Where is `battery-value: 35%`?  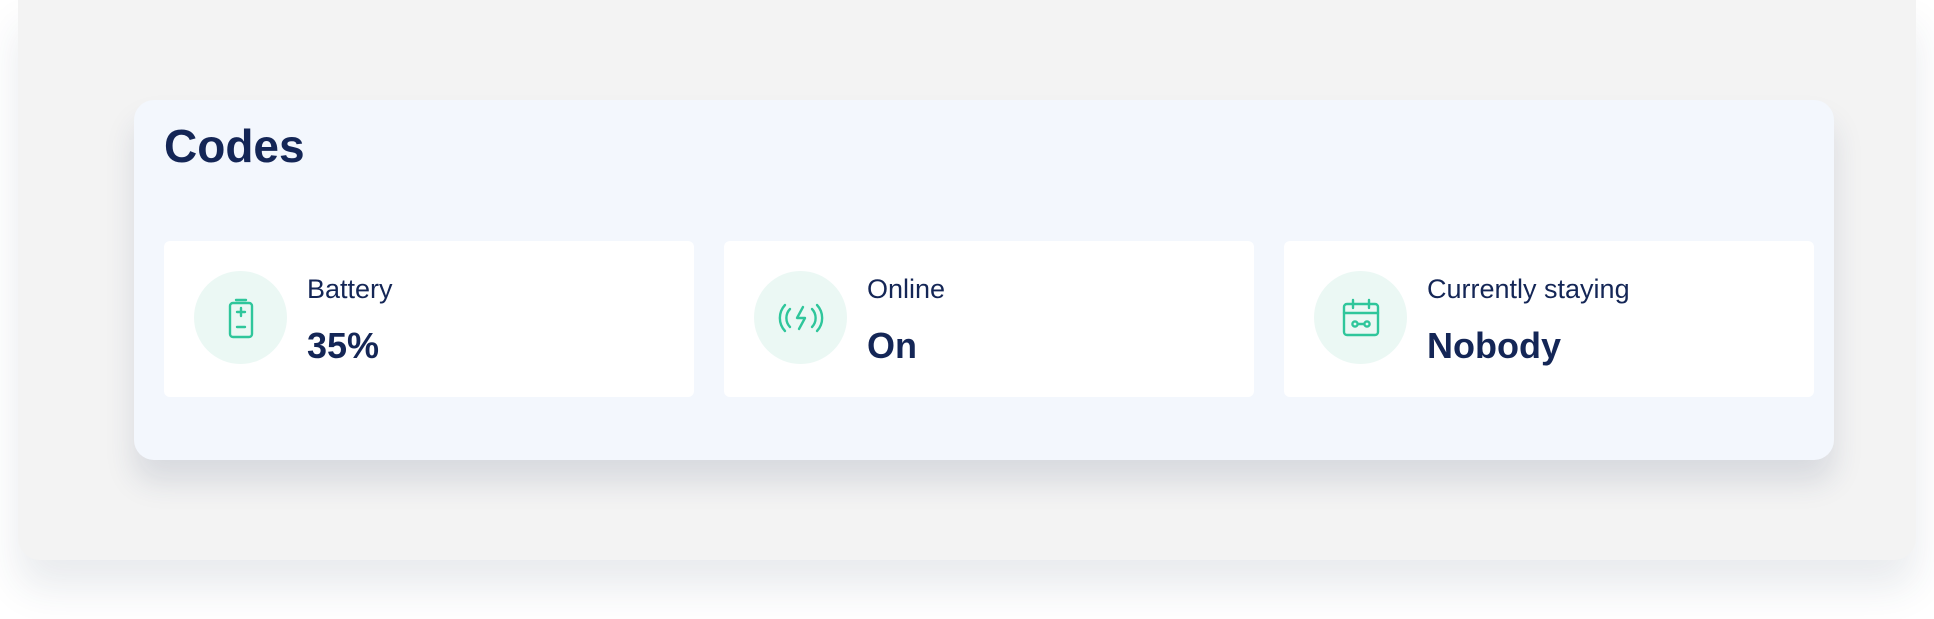 battery-value: 35% is located at coordinates (343, 345).